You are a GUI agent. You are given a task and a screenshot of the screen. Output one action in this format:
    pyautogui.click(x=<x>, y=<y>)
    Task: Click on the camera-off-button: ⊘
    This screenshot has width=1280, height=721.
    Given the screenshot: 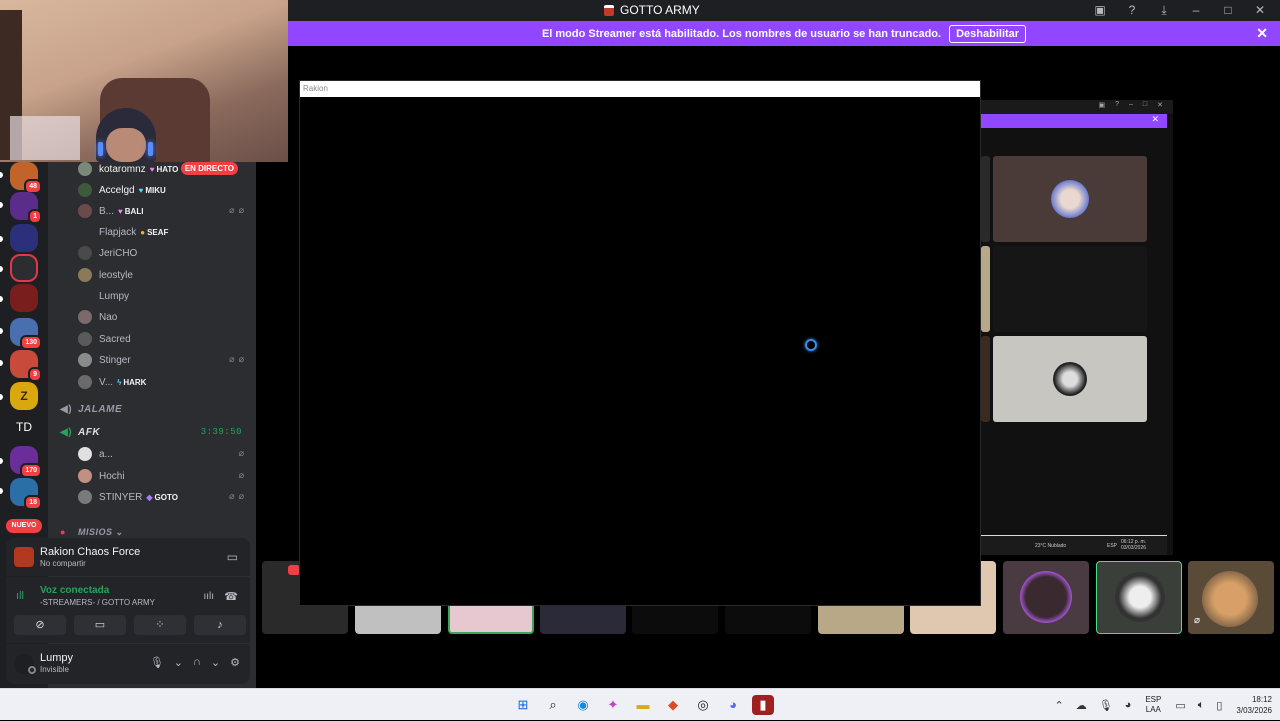 What is the action you would take?
    pyautogui.click(x=40, y=625)
    